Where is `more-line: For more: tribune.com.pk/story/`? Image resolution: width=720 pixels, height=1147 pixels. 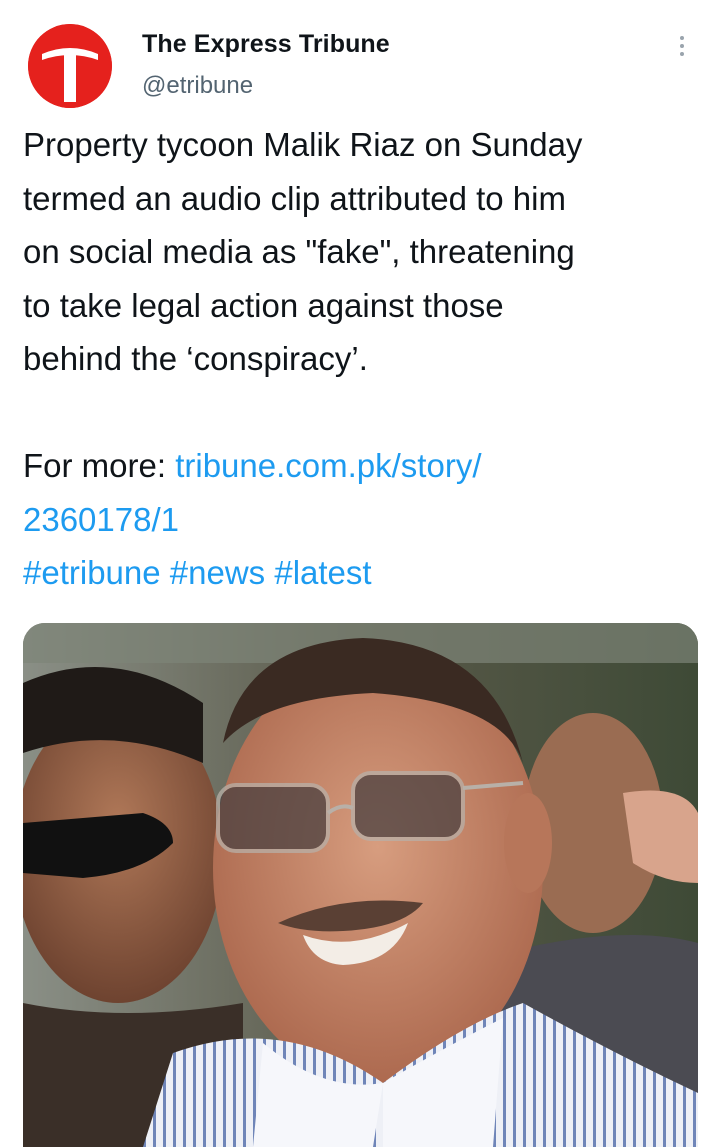 more-line: For more: tribune.com.pk/story/ is located at coordinates (365, 466).